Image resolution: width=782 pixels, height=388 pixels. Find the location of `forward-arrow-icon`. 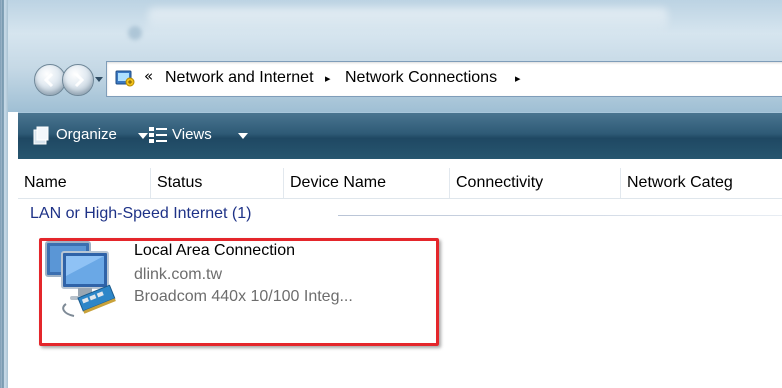

forward-arrow-icon is located at coordinates (79, 80).